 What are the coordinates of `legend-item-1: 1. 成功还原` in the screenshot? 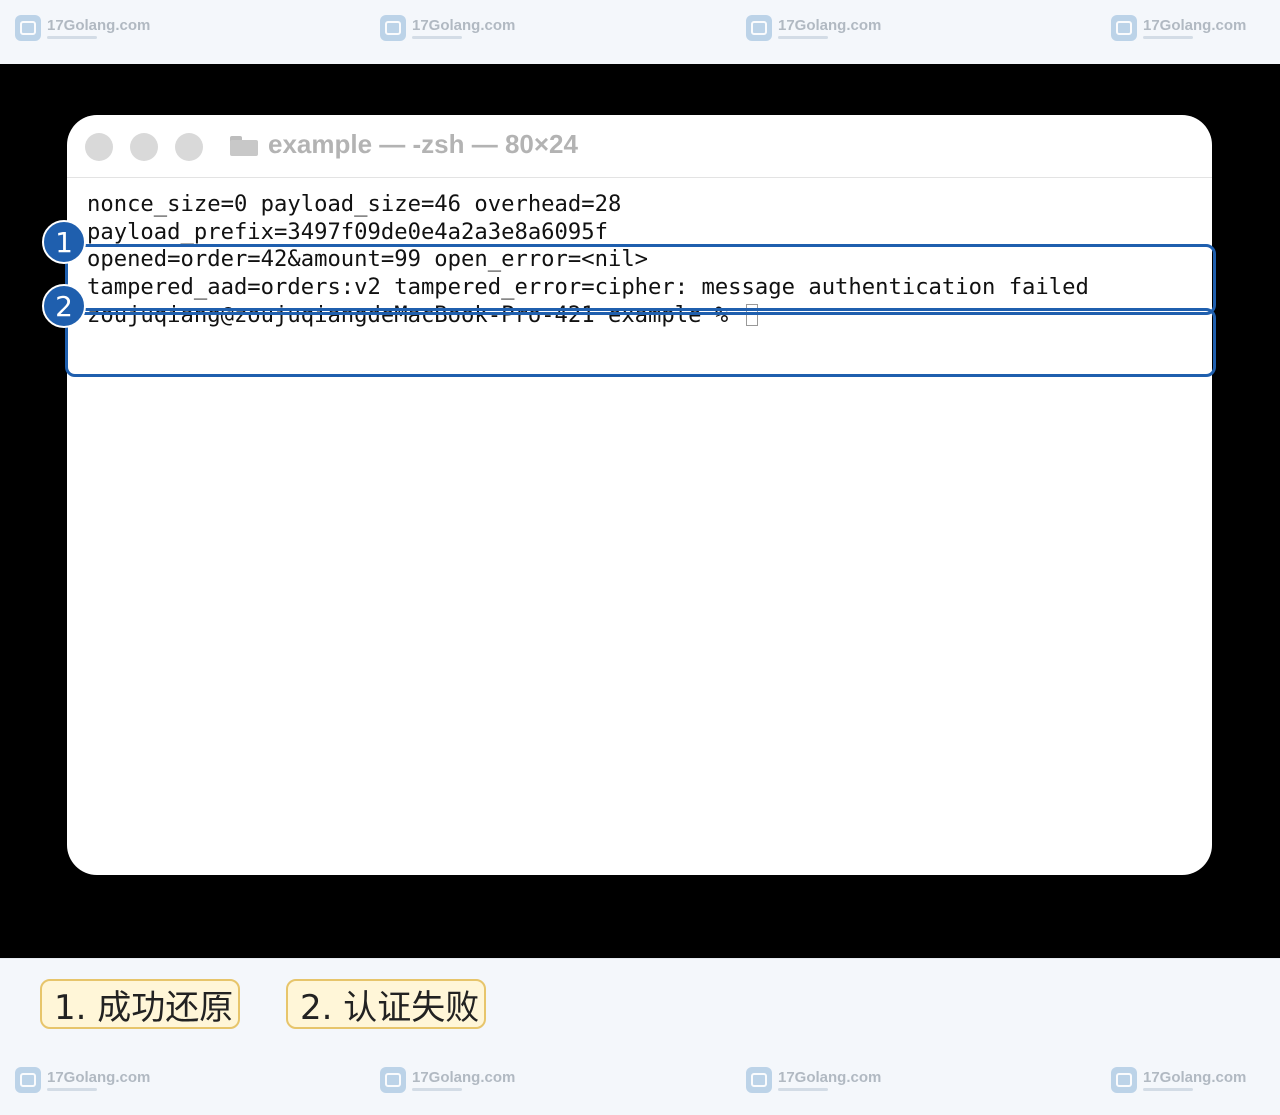 It's located at (140, 1004).